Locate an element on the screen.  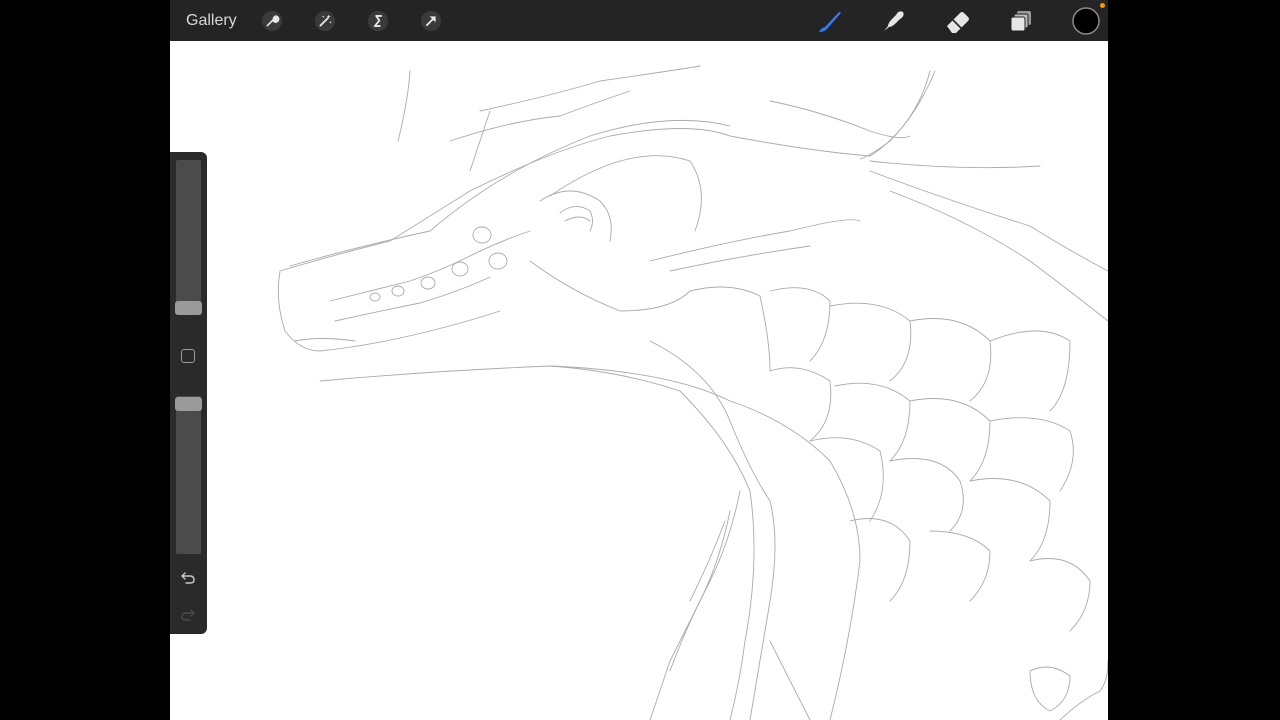
opacity-thumb is located at coordinates (188, 404).